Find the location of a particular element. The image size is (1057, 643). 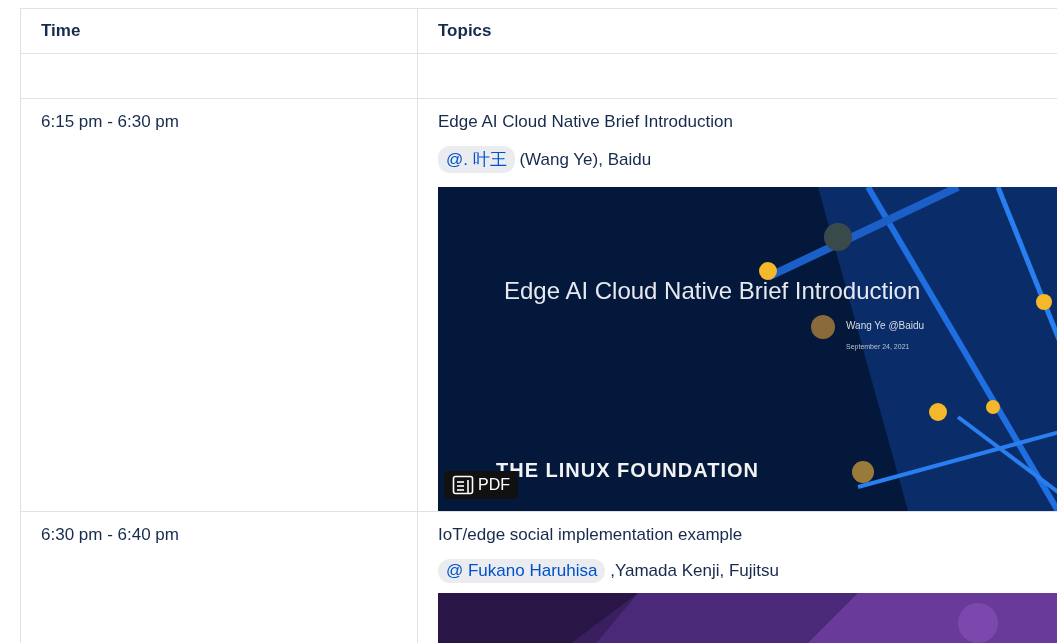

topic-title: IoT/edge social implementation example is located at coordinates (590, 534).